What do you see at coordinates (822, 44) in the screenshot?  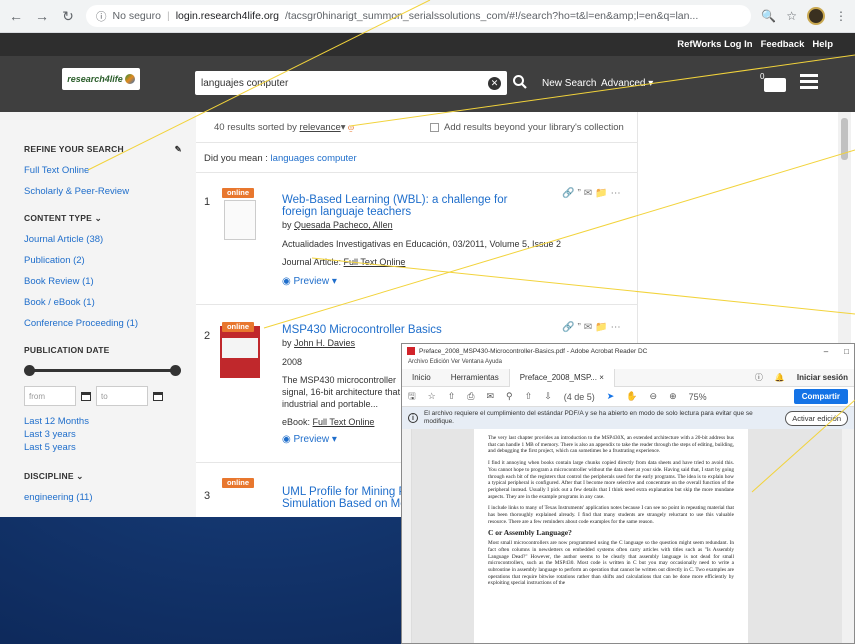 I see `help-link: Help` at bounding box center [822, 44].